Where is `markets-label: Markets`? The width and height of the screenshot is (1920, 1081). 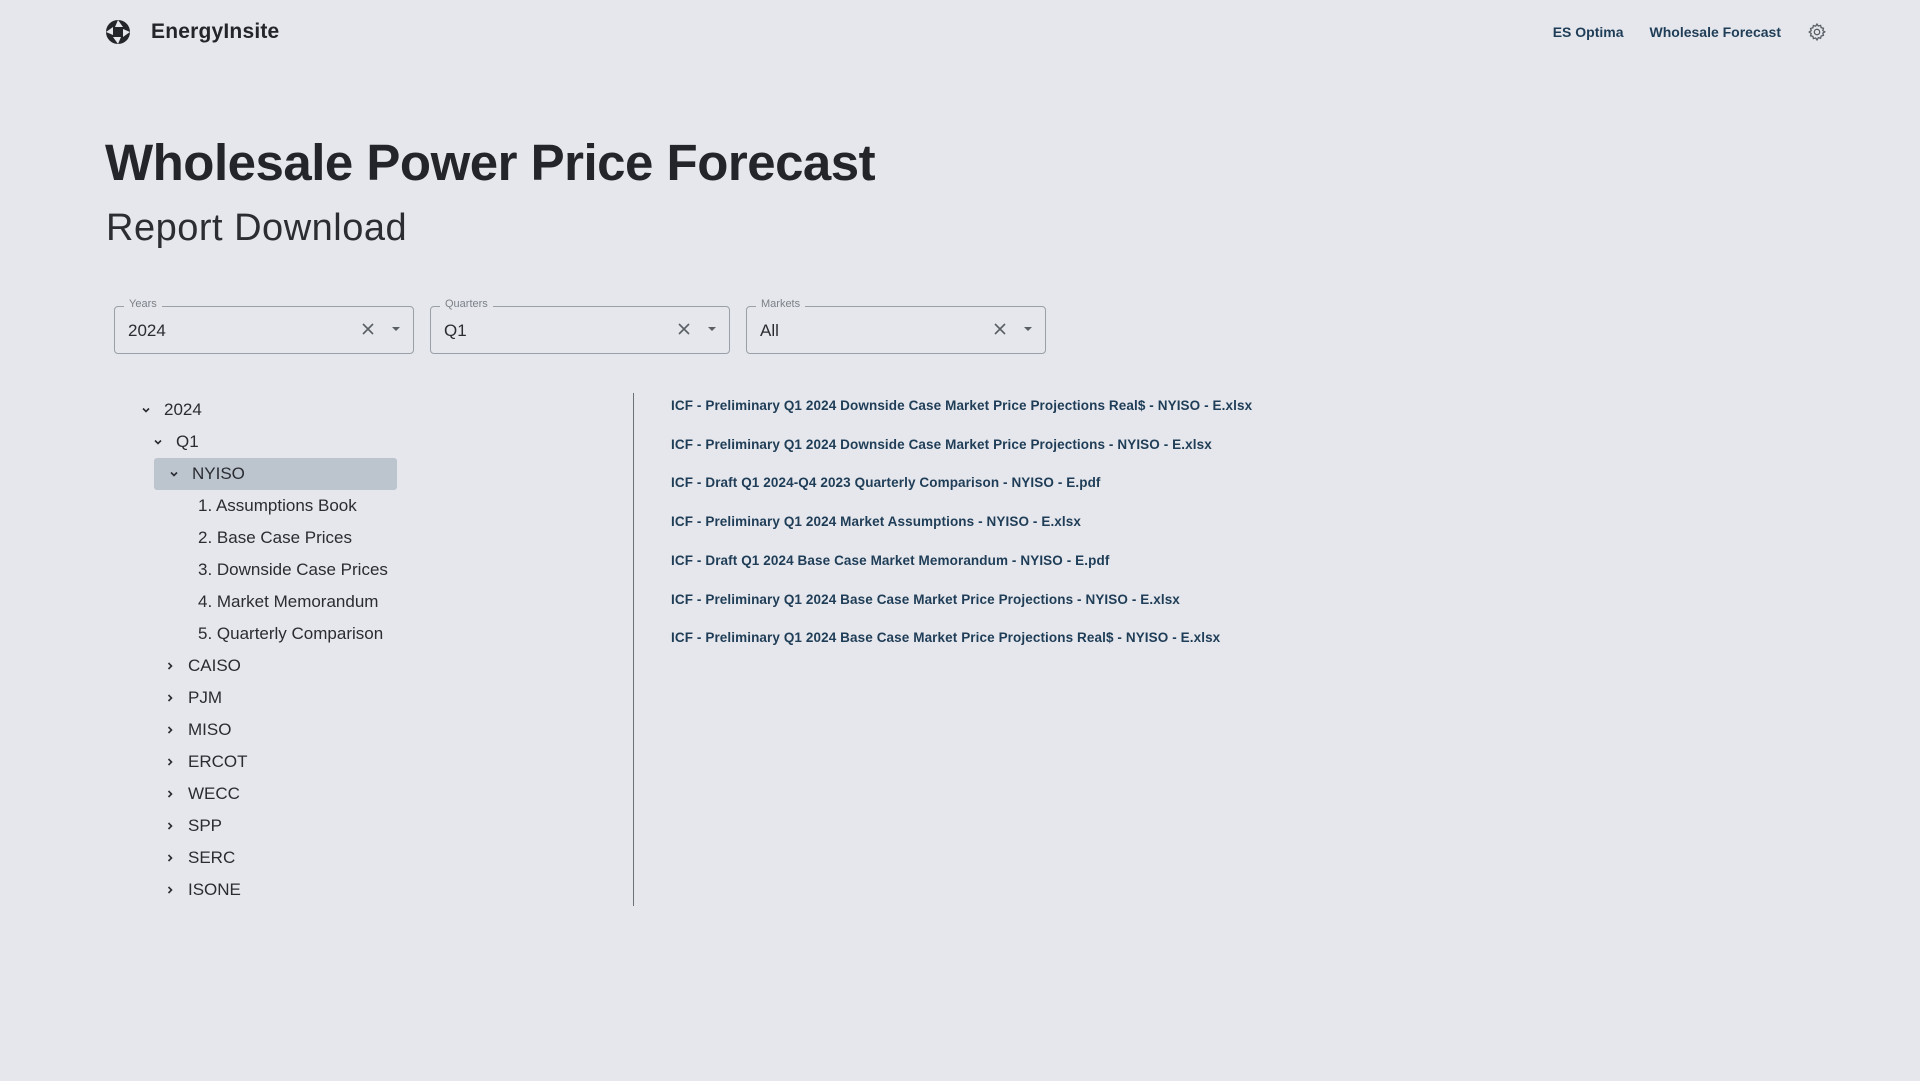
markets-label: Markets is located at coordinates (781, 304).